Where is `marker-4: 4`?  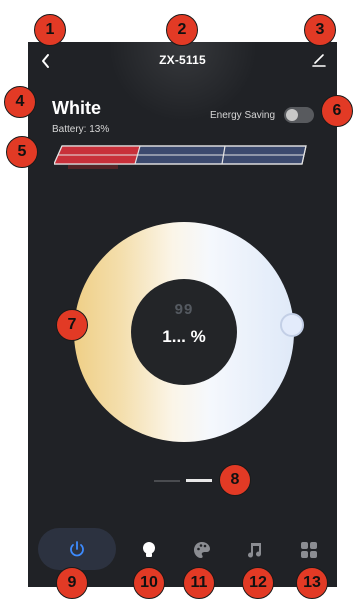 marker-4: 4 is located at coordinates (20, 102).